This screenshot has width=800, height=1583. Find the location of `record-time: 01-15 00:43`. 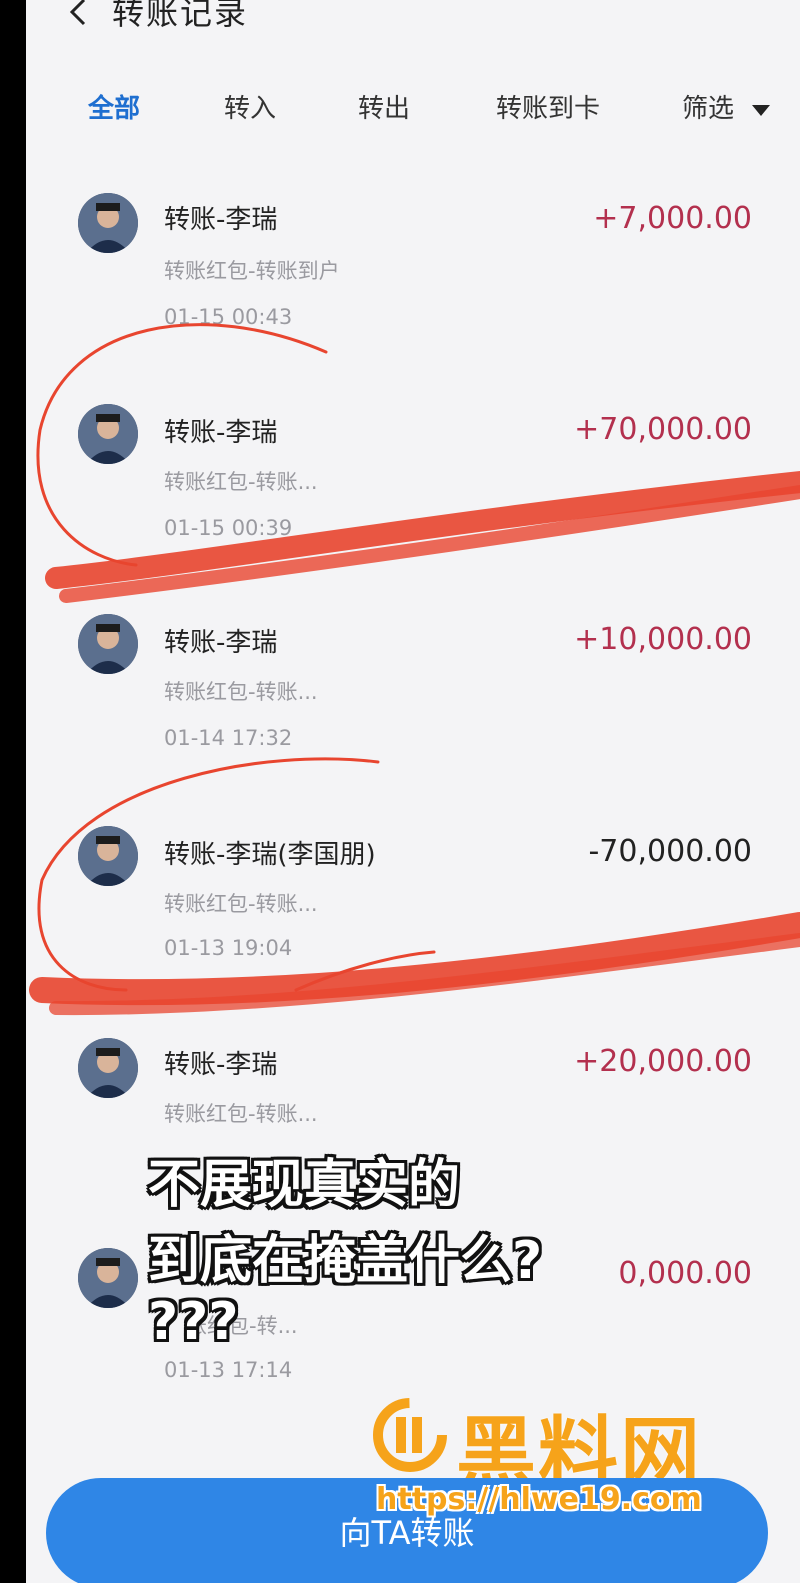

record-time: 01-15 00:43 is located at coordinates (228, 317).